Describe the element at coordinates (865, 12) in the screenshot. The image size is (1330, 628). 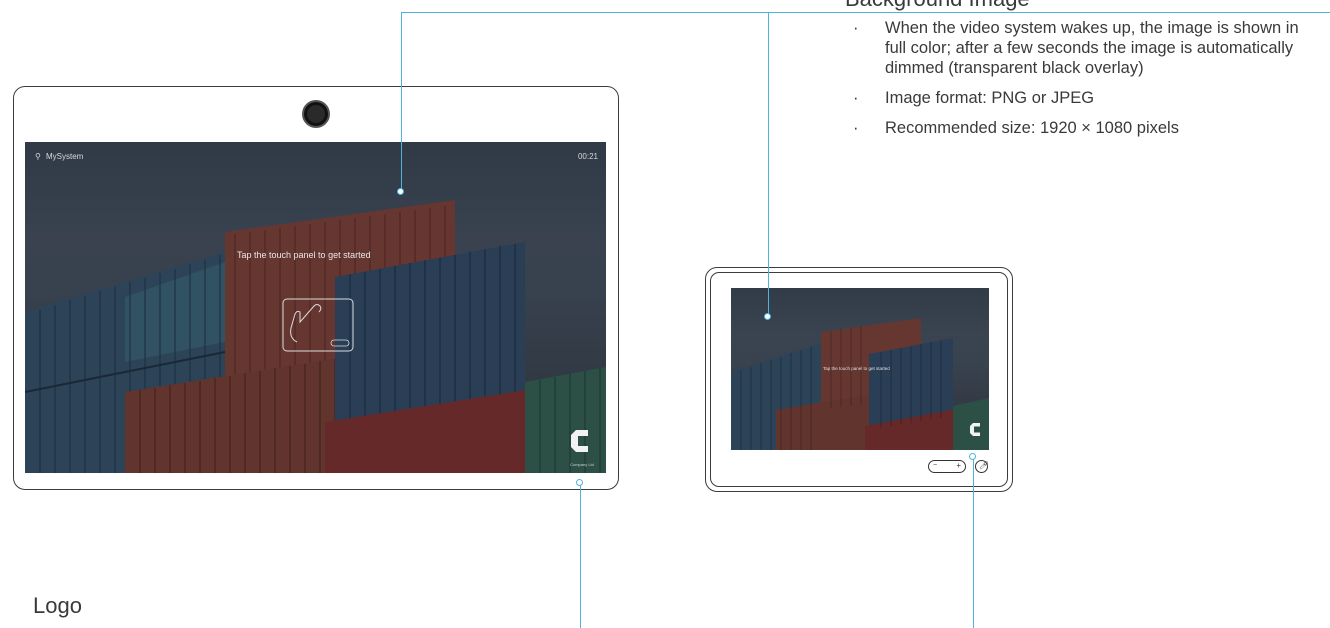
I see `callout-line-top` at that location.